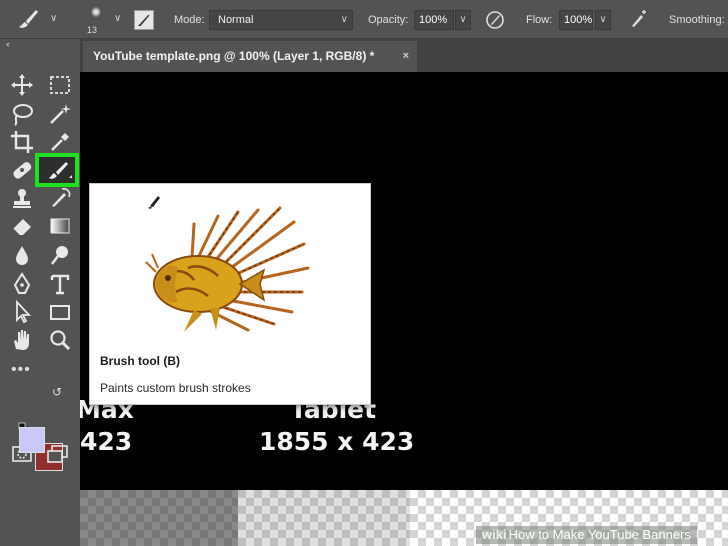 The width and height of the screenshot is (728, 546). What do you see at coordinates (159, 518) in the screenshot?
I see `transparency-checker-left` at bounding box center [159, 518].